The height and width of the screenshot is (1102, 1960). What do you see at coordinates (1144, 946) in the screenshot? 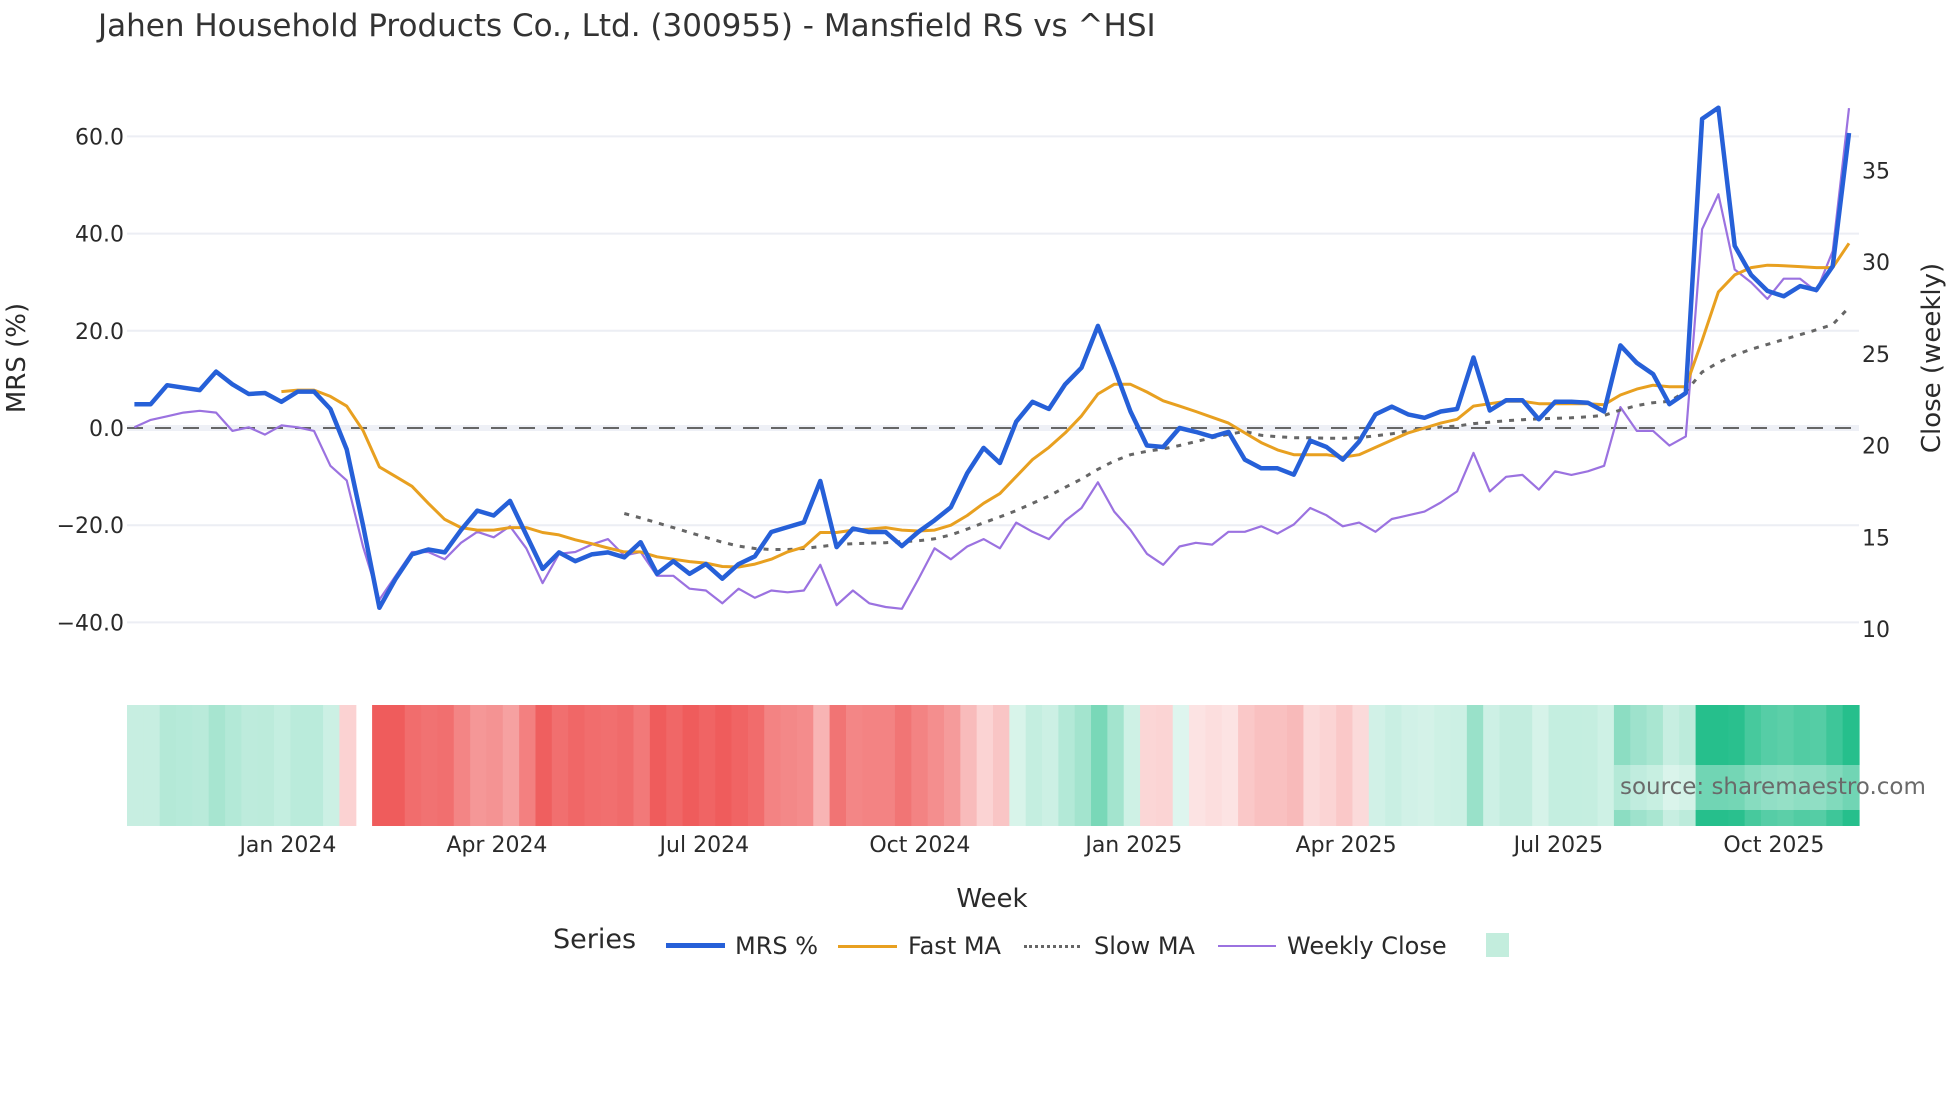
I see `legend-slow-ma-label: Slow MA` at bounding box center [1144, 946].